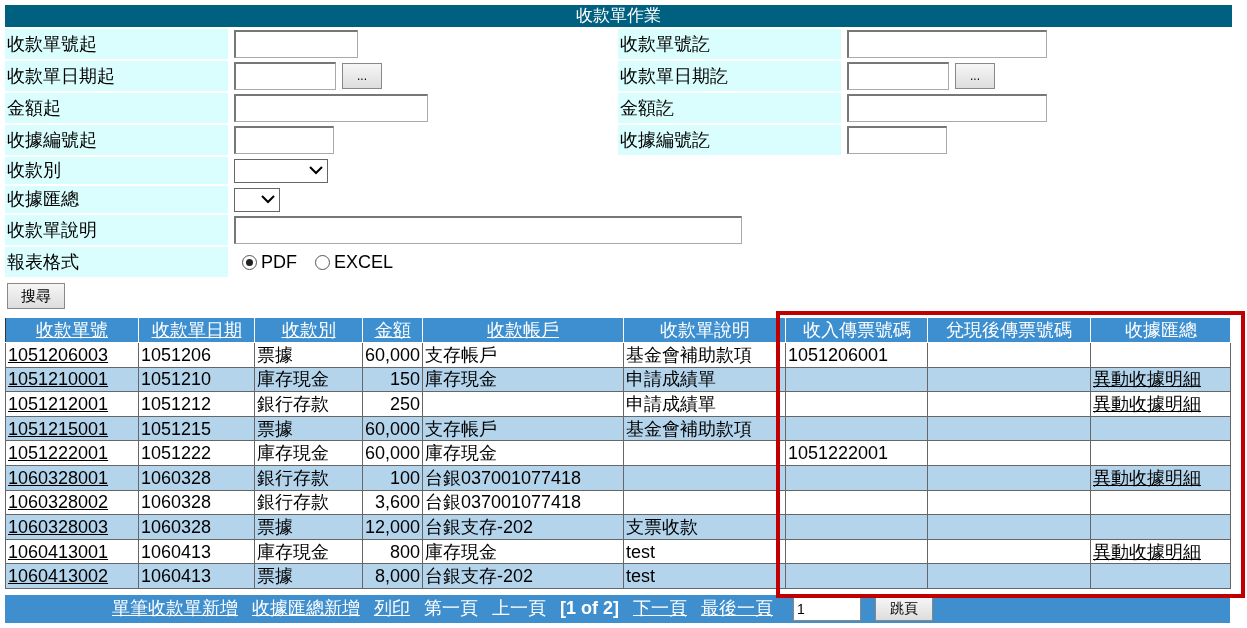 The image size is (1247, 628). I want to click on column-header: 收入傳票號碼, so click(856, 330).